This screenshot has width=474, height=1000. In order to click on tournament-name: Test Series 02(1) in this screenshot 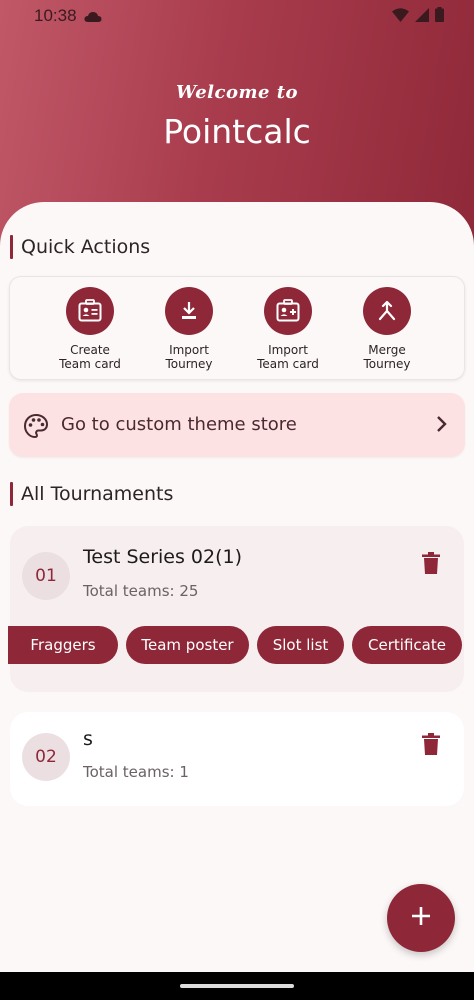, I will do `click(163, 557)`.